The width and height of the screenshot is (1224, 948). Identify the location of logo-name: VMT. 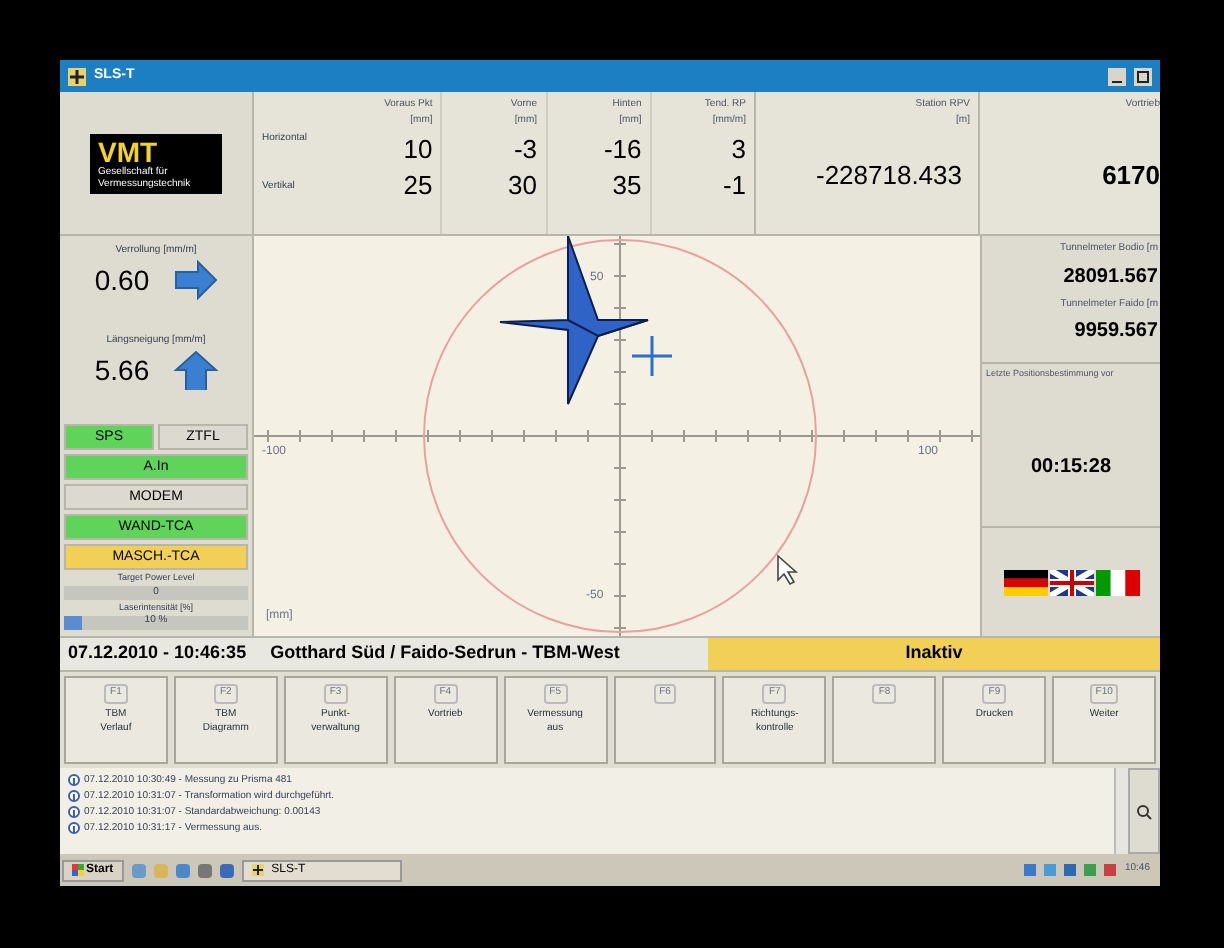
(129, 151).